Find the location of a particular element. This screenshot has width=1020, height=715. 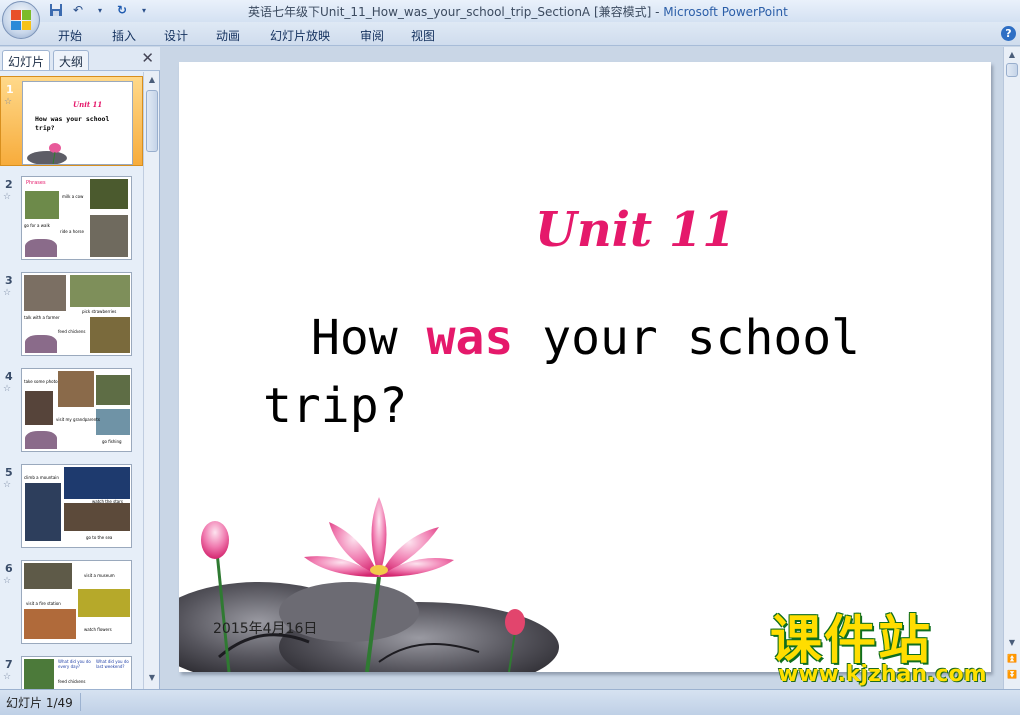

pane-tab-bar: 幻灯片 大纲 ✕ is located at coordinates (80, 59).